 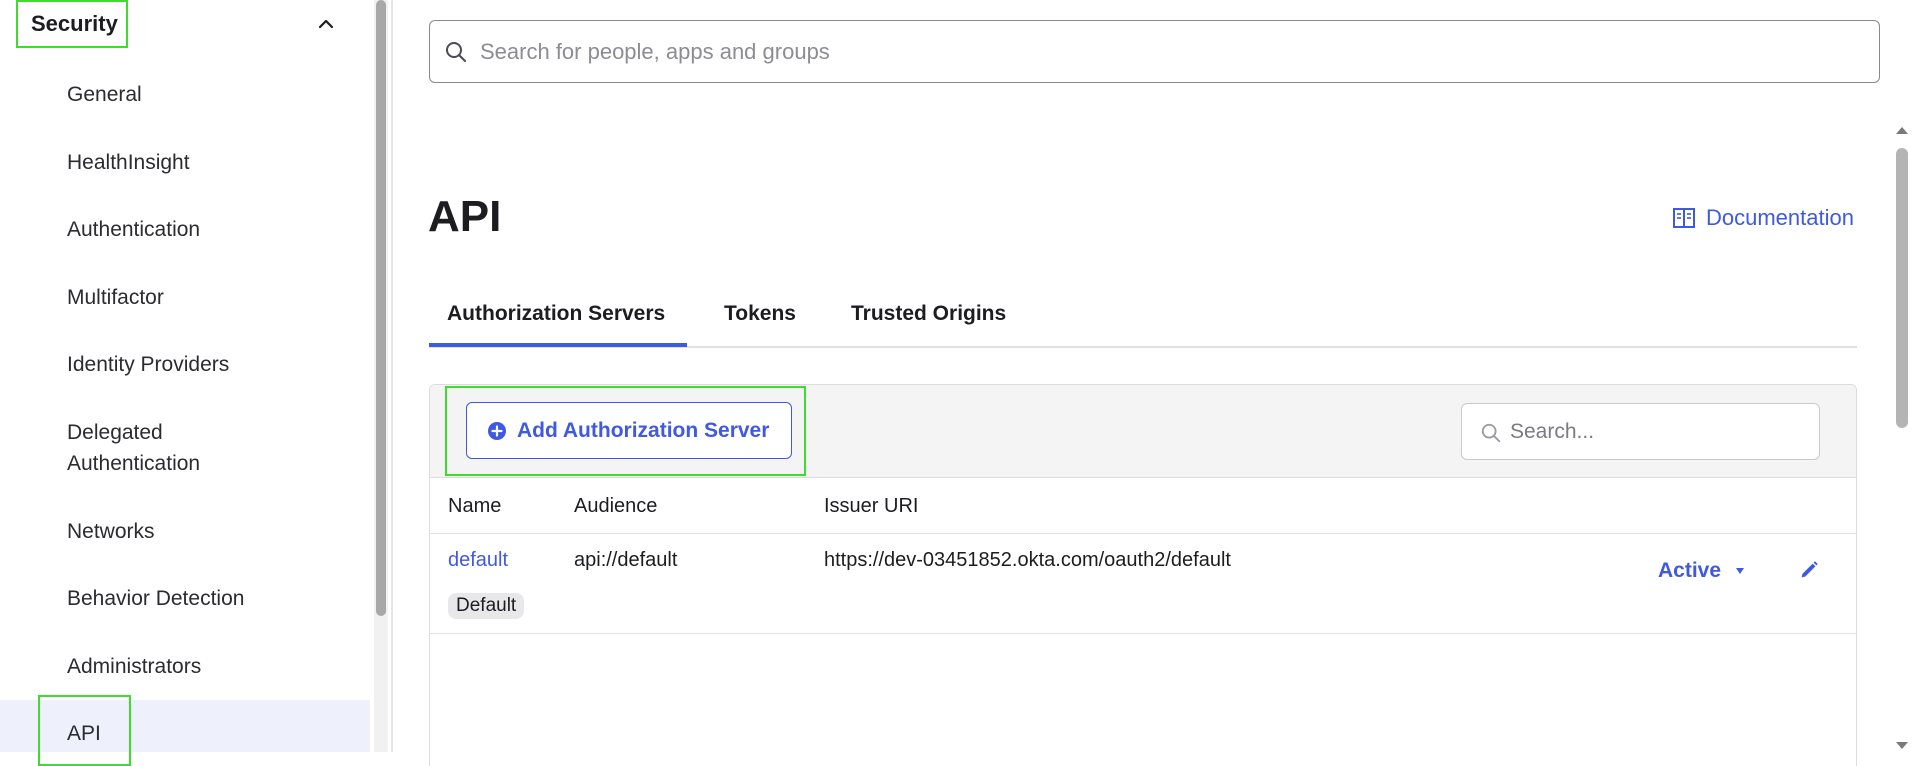 What do you see at coordinates (115, 432) in the screenshot?
I see `sidebar-item-label-line1: Delegated` at bounding box center [115, 432].